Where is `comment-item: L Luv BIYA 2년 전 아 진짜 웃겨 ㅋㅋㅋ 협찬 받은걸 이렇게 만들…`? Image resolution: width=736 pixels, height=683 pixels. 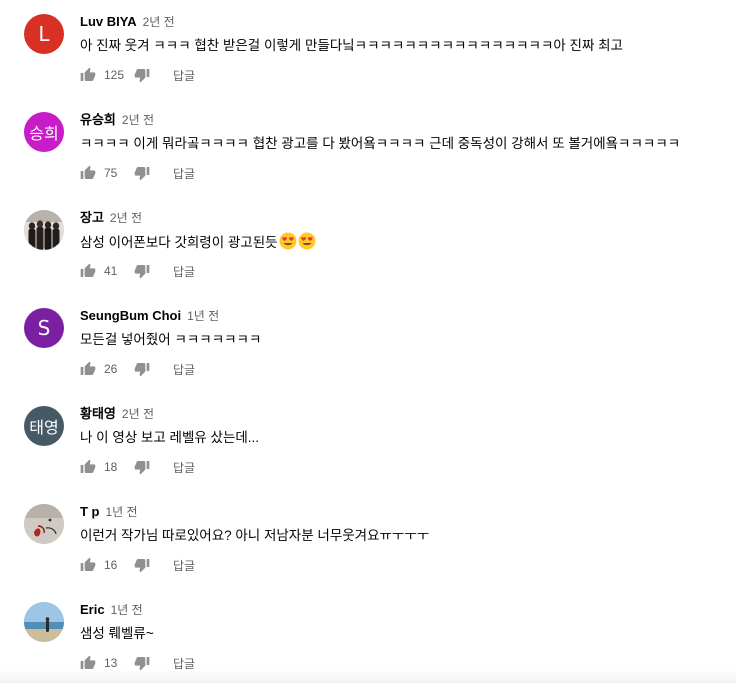
comment-item: L Luv BIYA 2년 전 아 진짜 웃겨 ㅋㅋㅋ 협찬 받은걸 이렇게 만들… is located at coordinates (368, 49).